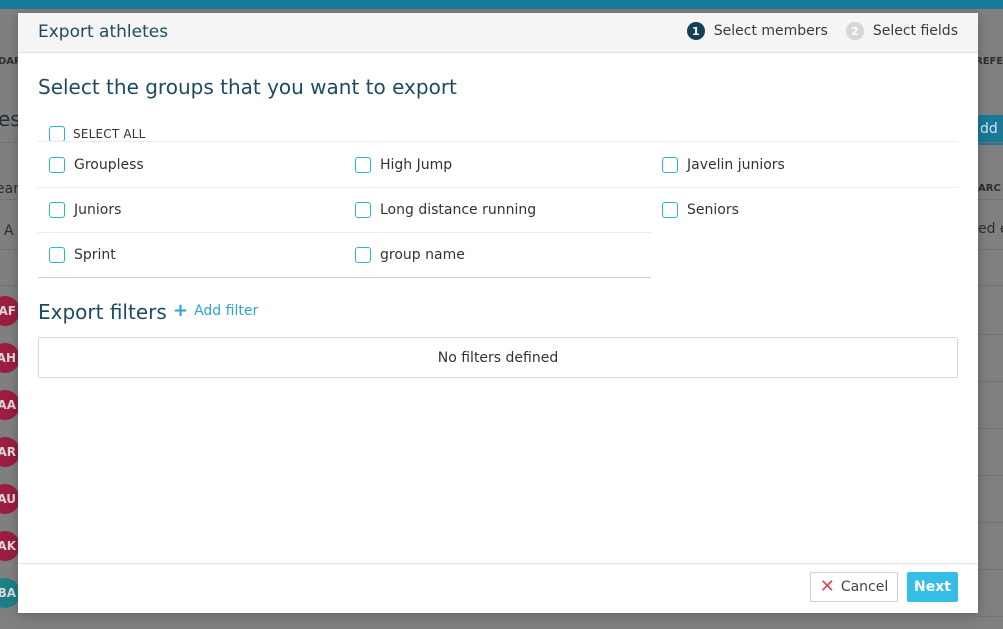 The height and width of the screenshot is (629, 1003). Describe the element at coordinates (10, 593) in the screenshot. I see `avatar: BA` at that location.